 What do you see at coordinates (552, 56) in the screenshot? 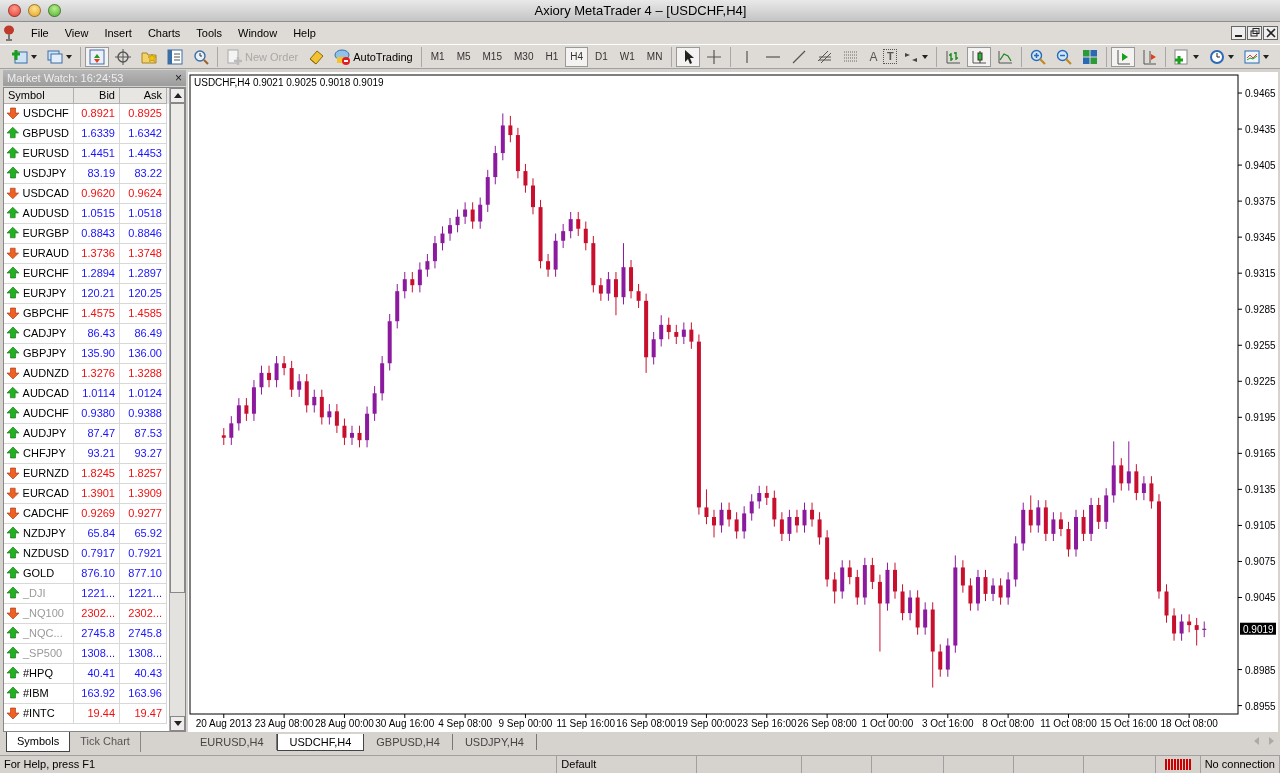
I see `timeframe-button: H1` at bounding box center [552, 56].